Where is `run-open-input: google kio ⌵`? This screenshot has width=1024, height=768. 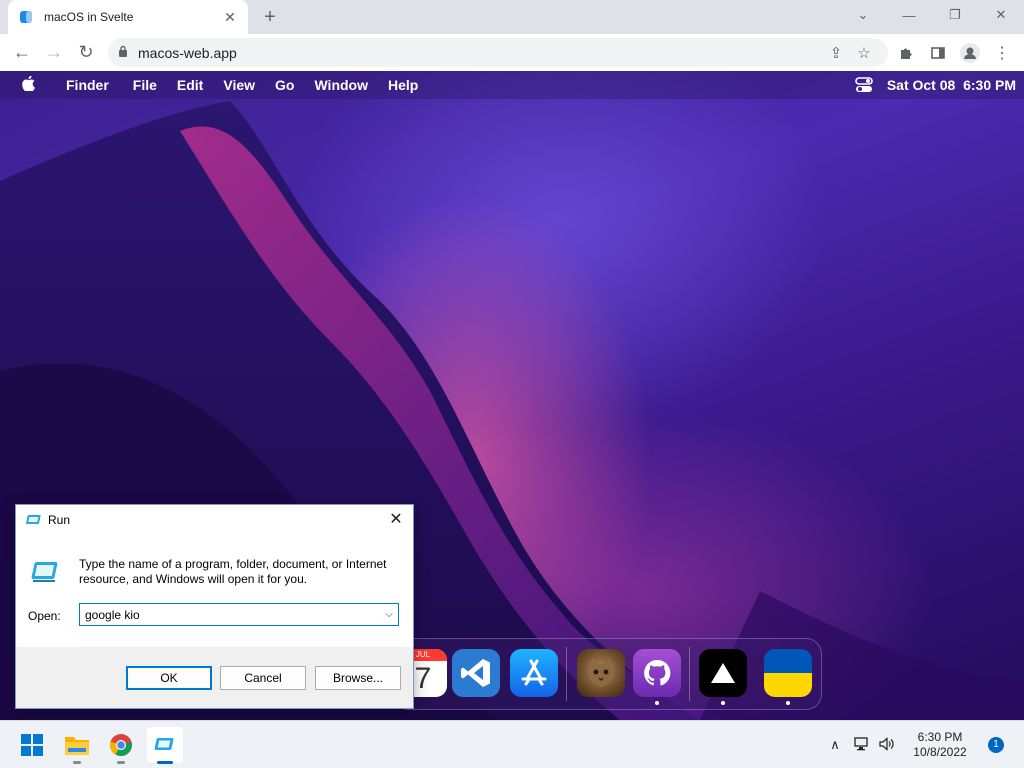 run-open-input: google kio ⌵ is located at coordinates (239, 614).